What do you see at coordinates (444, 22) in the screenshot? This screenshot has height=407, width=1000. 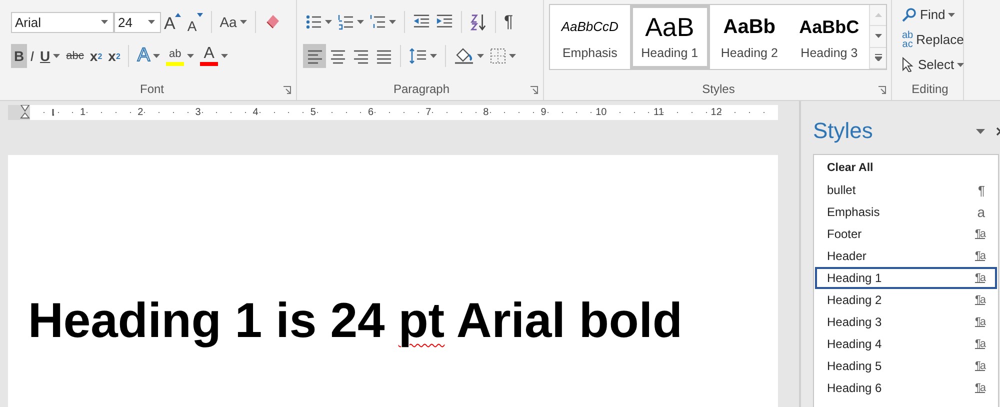 I see `increase-indent-icon` at bounding box center [444, 22].